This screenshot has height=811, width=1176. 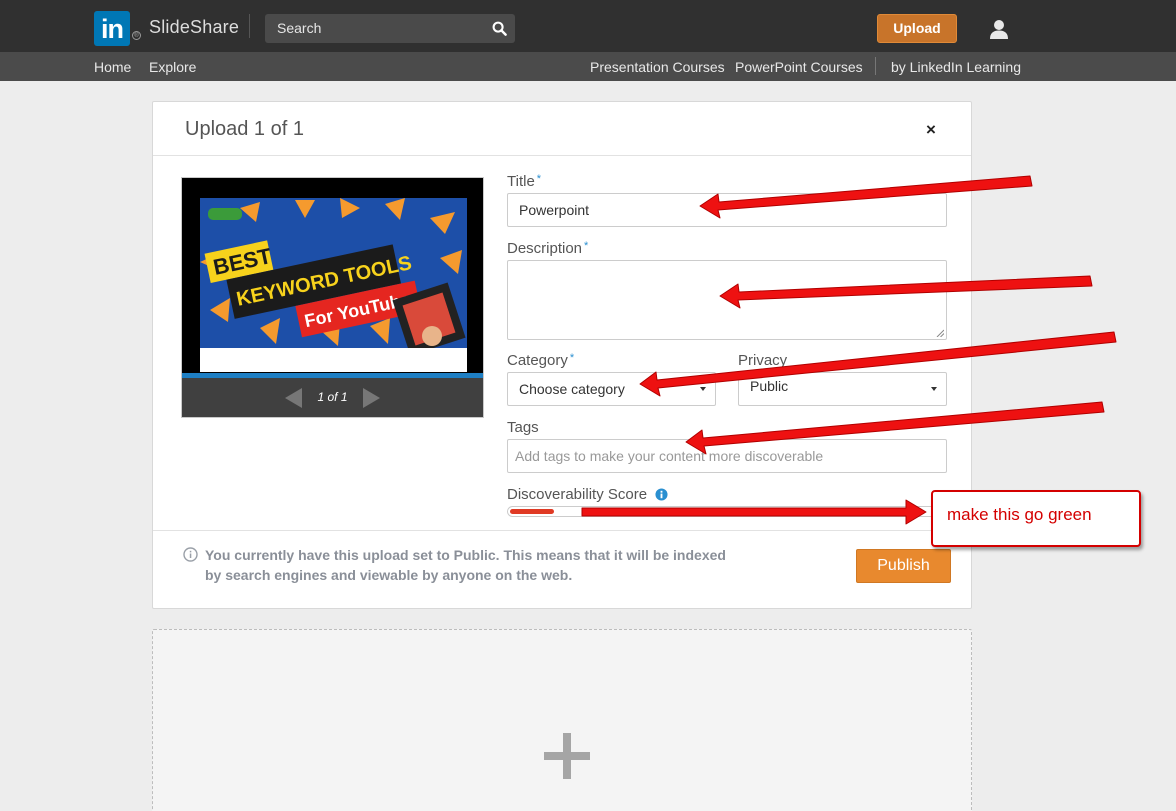 What do you see at coordinates (917, 28) in the screenshot?
I see `upload-button: Upload` at bounding box center [917, 28].